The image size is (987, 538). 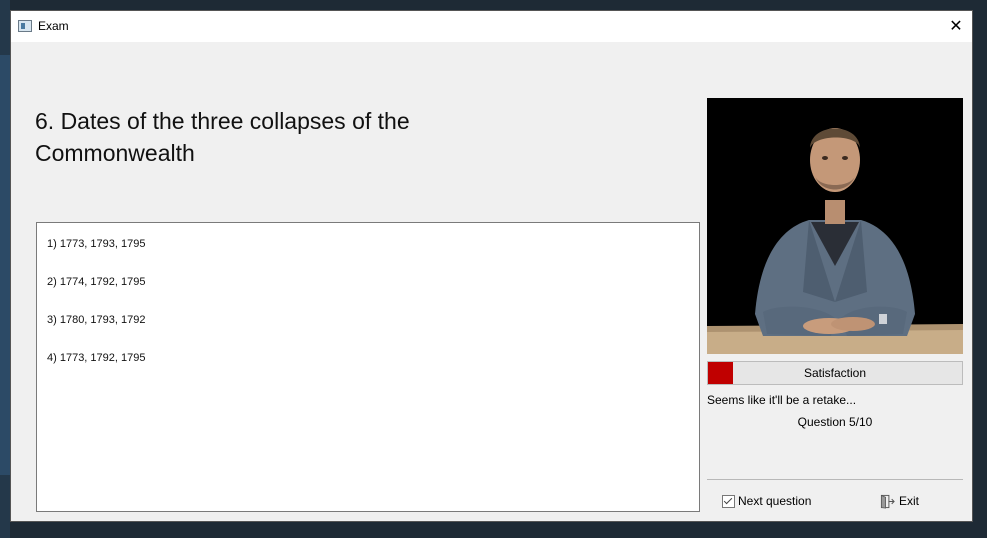 I want to click on question-counter: Question 5/10, so click(x=835, y=422).